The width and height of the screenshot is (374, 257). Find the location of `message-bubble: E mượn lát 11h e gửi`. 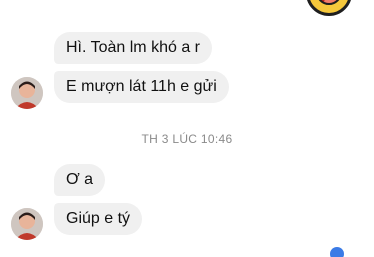

message-bubble: E mượn lát 11h e gửi is located at coordinates (141, 87).